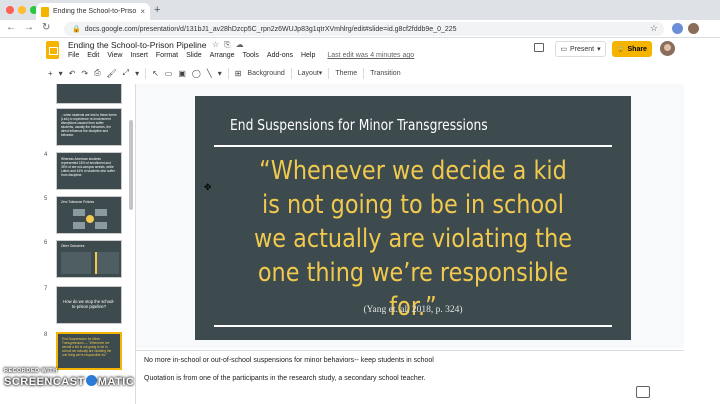 The image size is (720, 404). I want to click on browser-tab-strip: Ending the School-to-Prison P × +, so click(360, 10).